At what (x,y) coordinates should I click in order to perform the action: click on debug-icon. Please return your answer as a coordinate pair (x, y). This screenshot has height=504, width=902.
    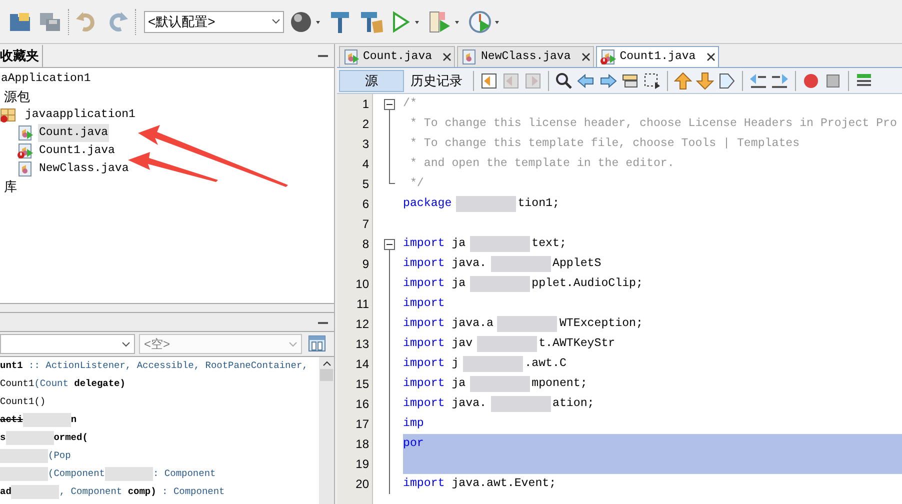
    Looking at the image, I should click on (445, 22).